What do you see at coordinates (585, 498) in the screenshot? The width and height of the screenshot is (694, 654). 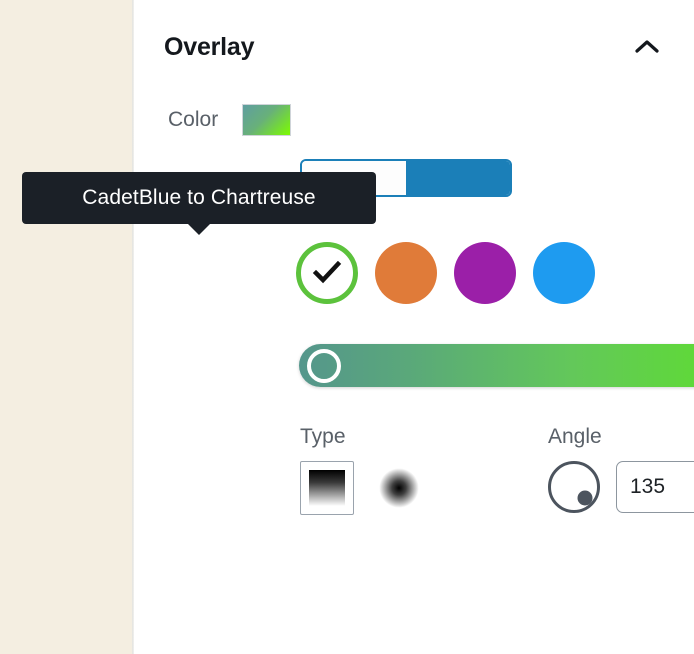 I see `angle-dial-handle` at bounding box center [585, 498].